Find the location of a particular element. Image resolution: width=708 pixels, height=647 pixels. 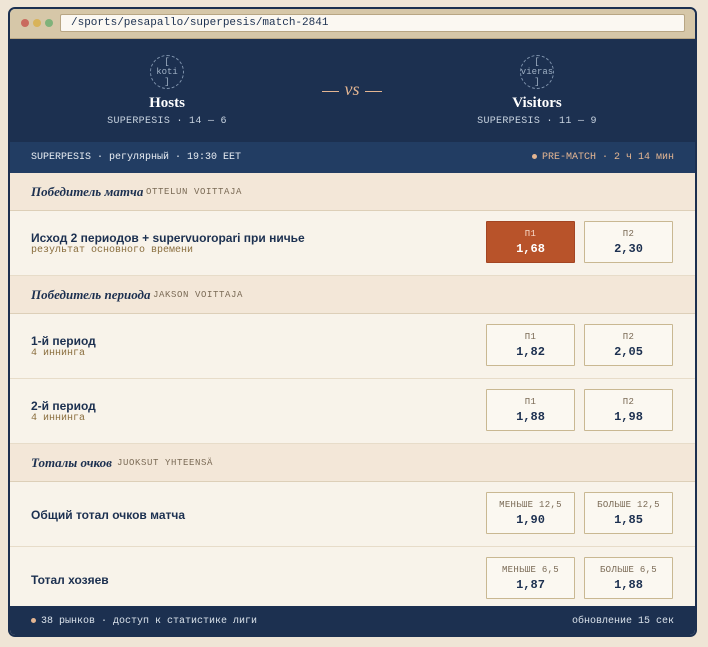

market-row: 1-й период 4 иннинга П1 1,82 П2 2,05 is located at coordinates (352, 346).